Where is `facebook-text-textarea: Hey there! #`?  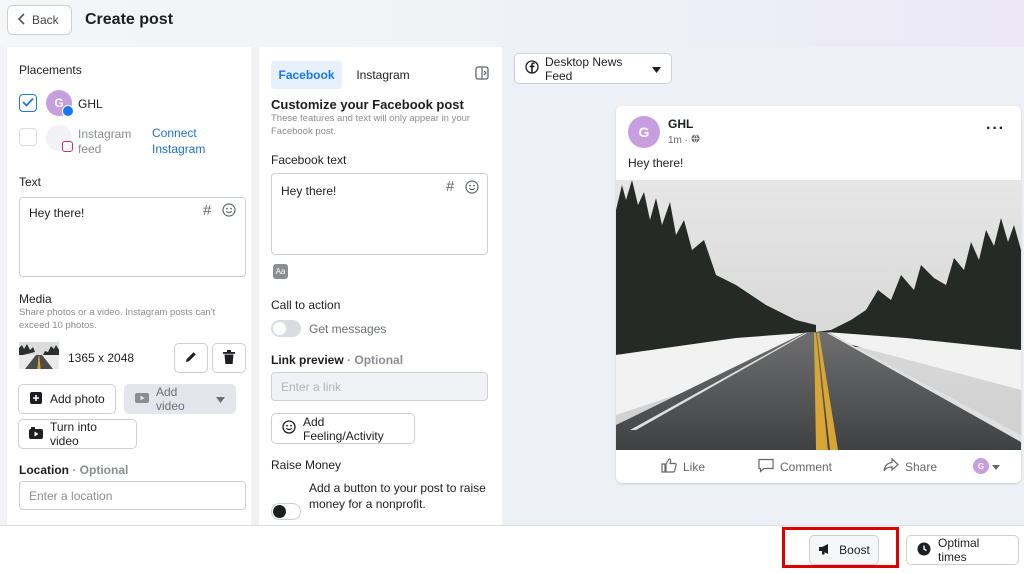 facebook-text-textarea: Hey there! # is located at coordinates (379, 214).